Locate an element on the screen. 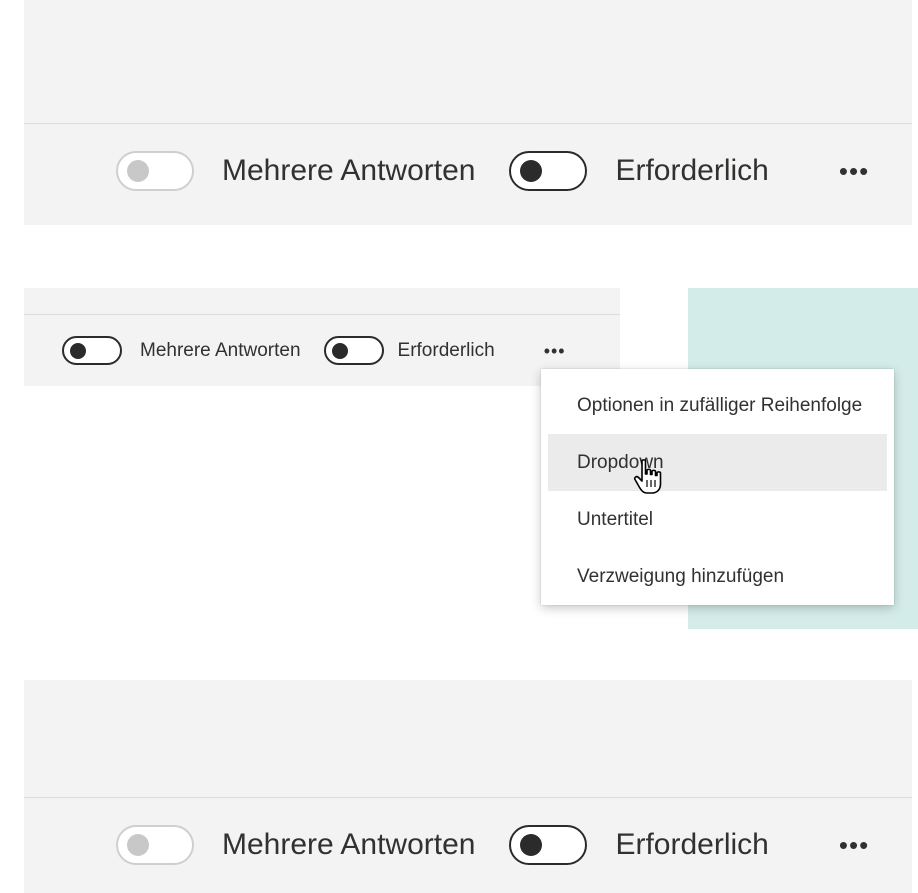 This screenshot has width=918, height=893. bottom-question-toolbar: Mehrere Antworten Erforderlich ••• is located at coordinates (492, 845).